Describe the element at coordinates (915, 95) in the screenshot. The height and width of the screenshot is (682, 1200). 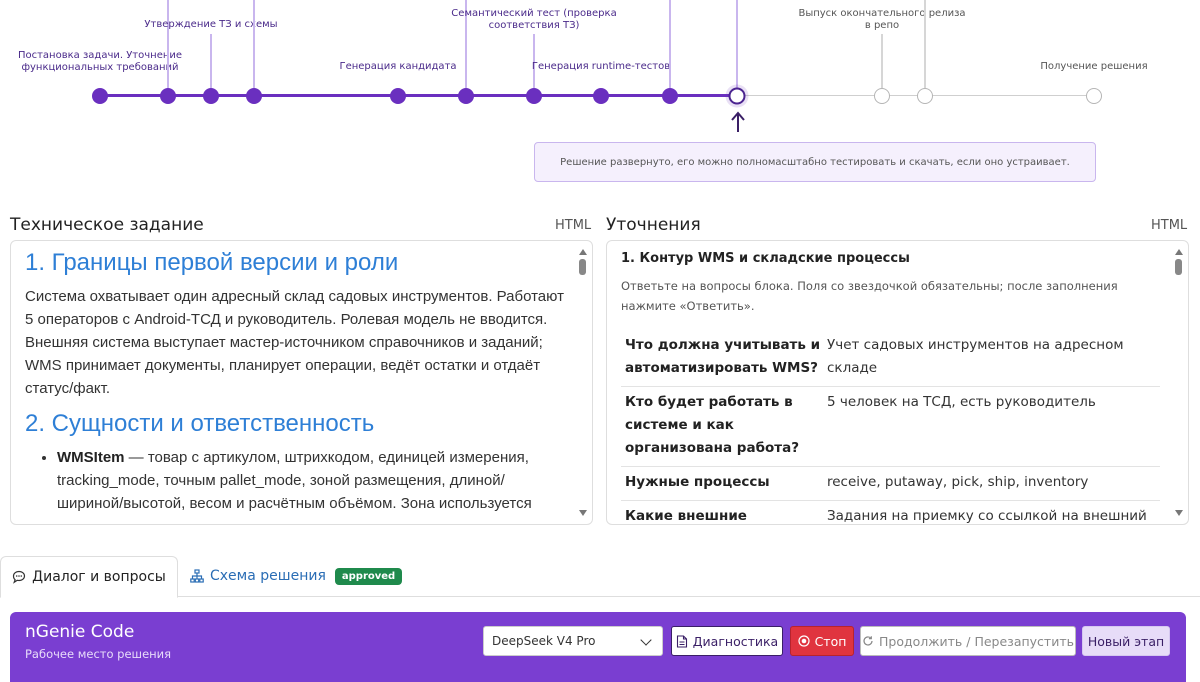
I see `timeline-remaining-line` at that location.